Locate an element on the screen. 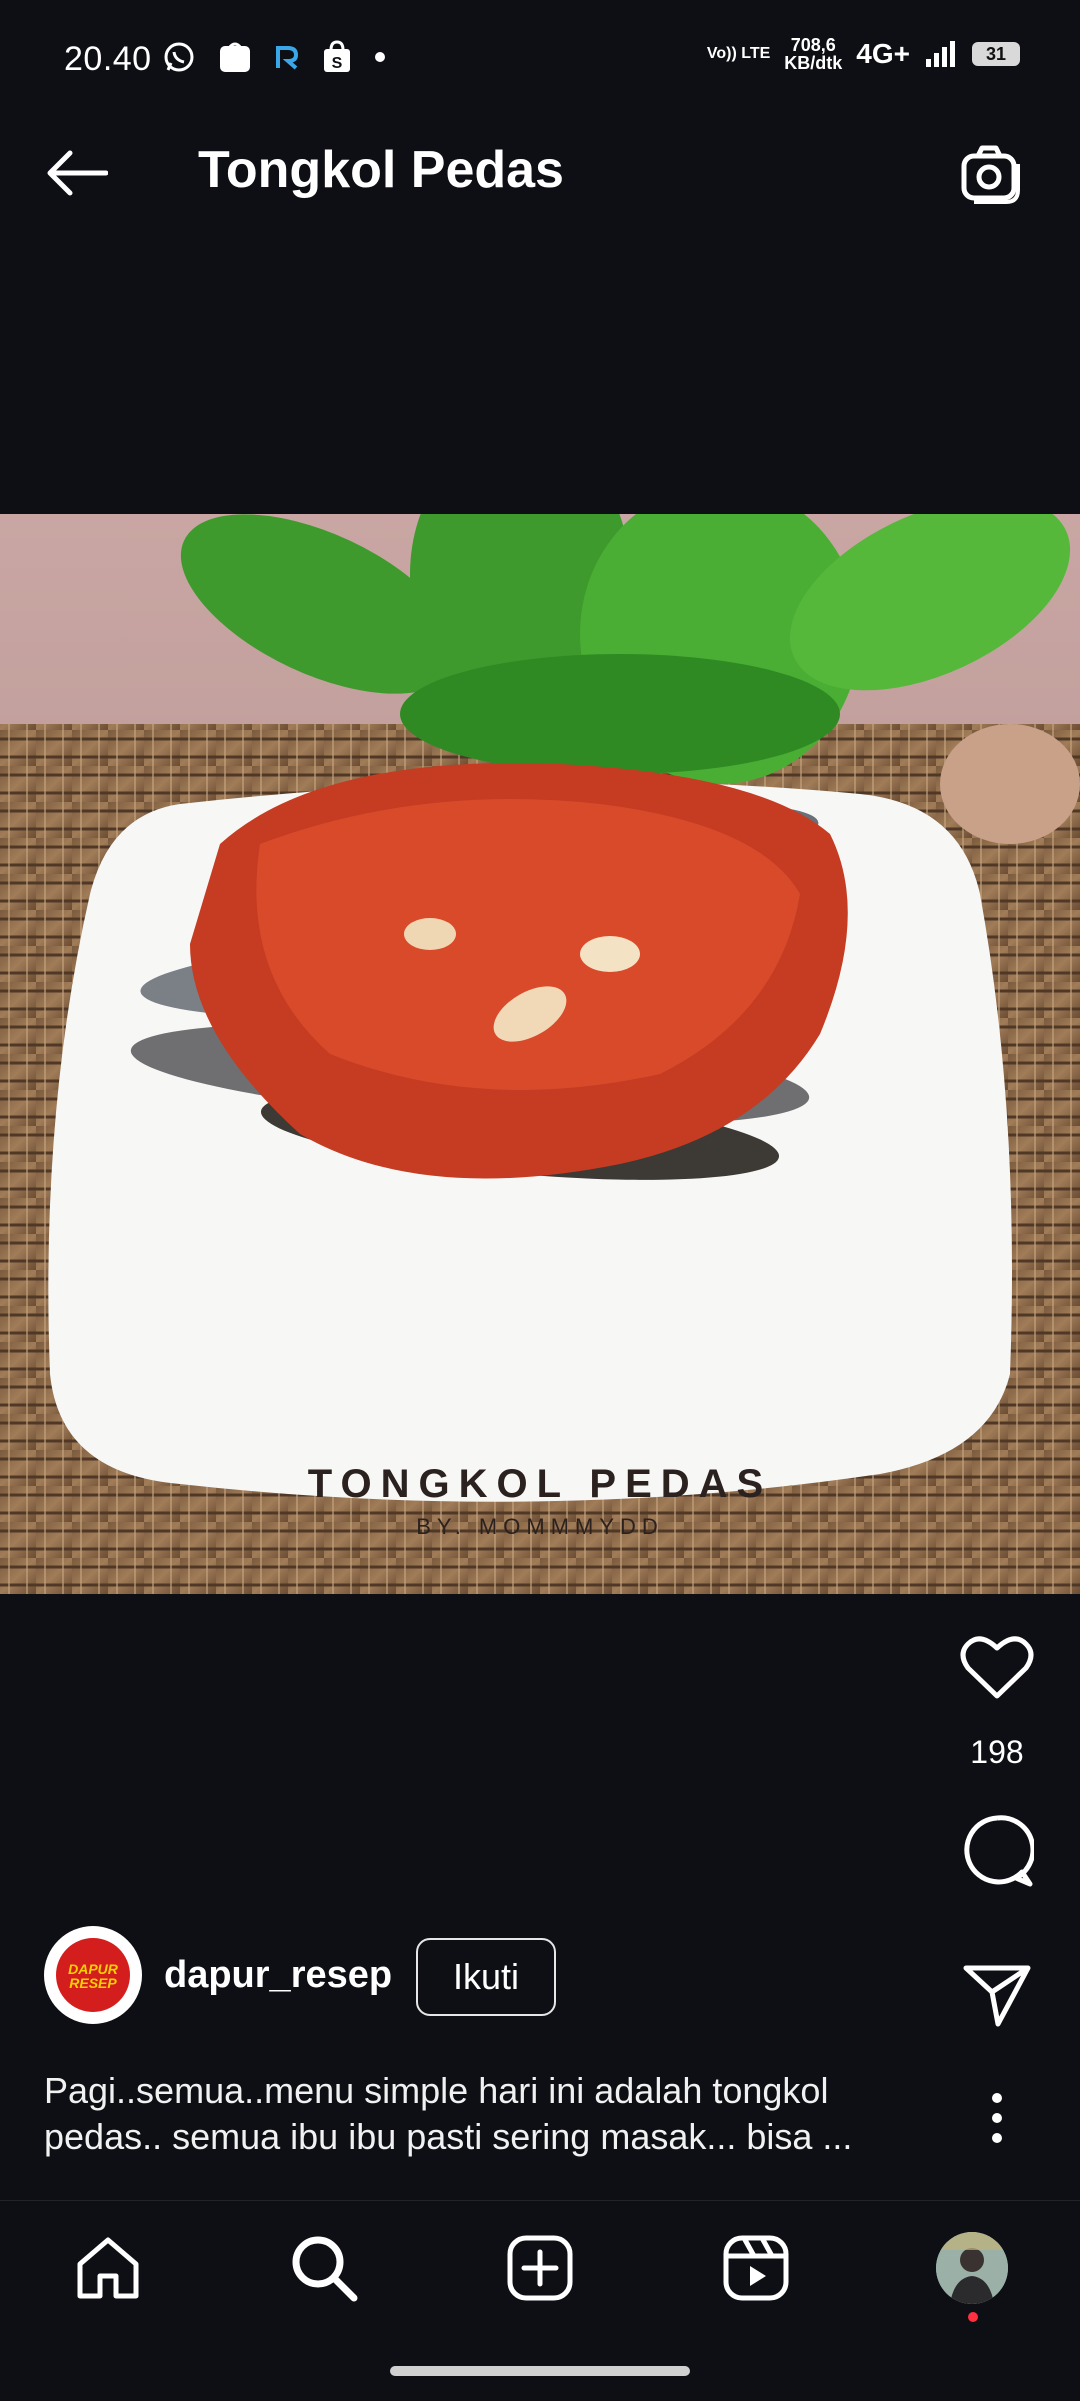 This screenshot has width=1080, height=2401. status-time: 20.40 is located at coordinates (108, 59).